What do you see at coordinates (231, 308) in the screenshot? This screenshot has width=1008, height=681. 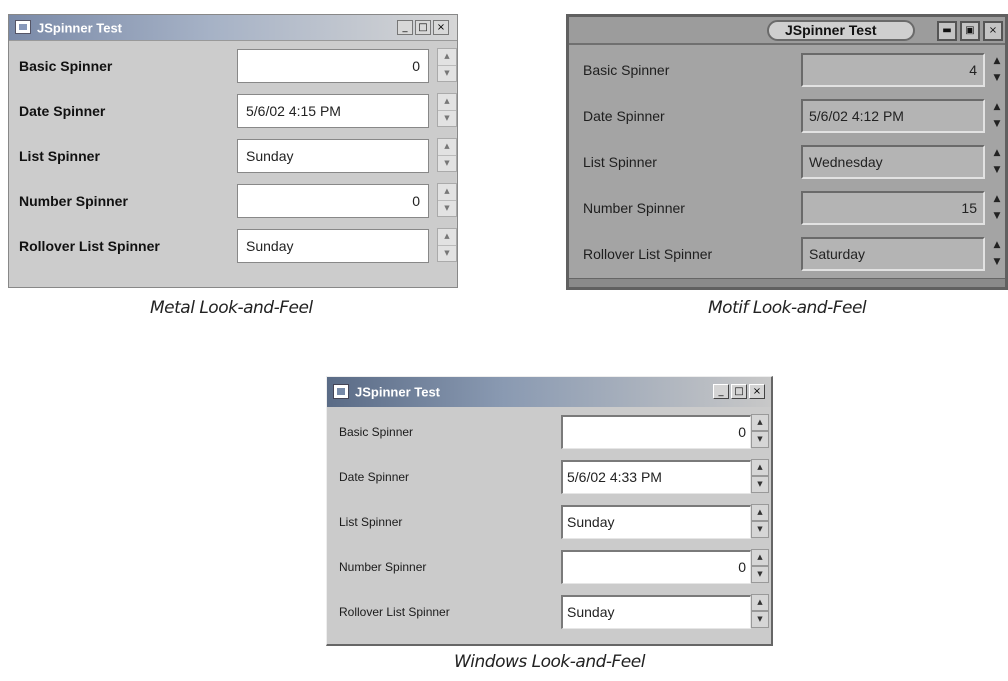 I see `metal-caption: Metal Look-and-Feel` at bounding box center [231, 308].